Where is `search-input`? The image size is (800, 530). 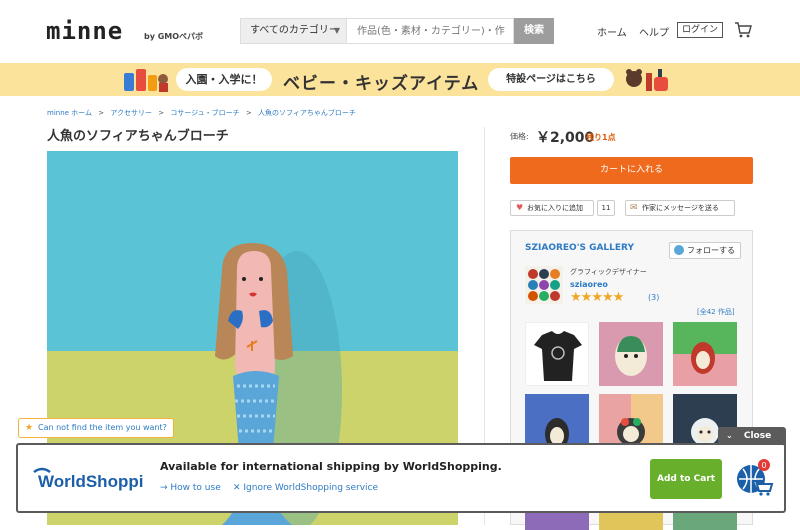 search-input is located at coordinates (430, 31).